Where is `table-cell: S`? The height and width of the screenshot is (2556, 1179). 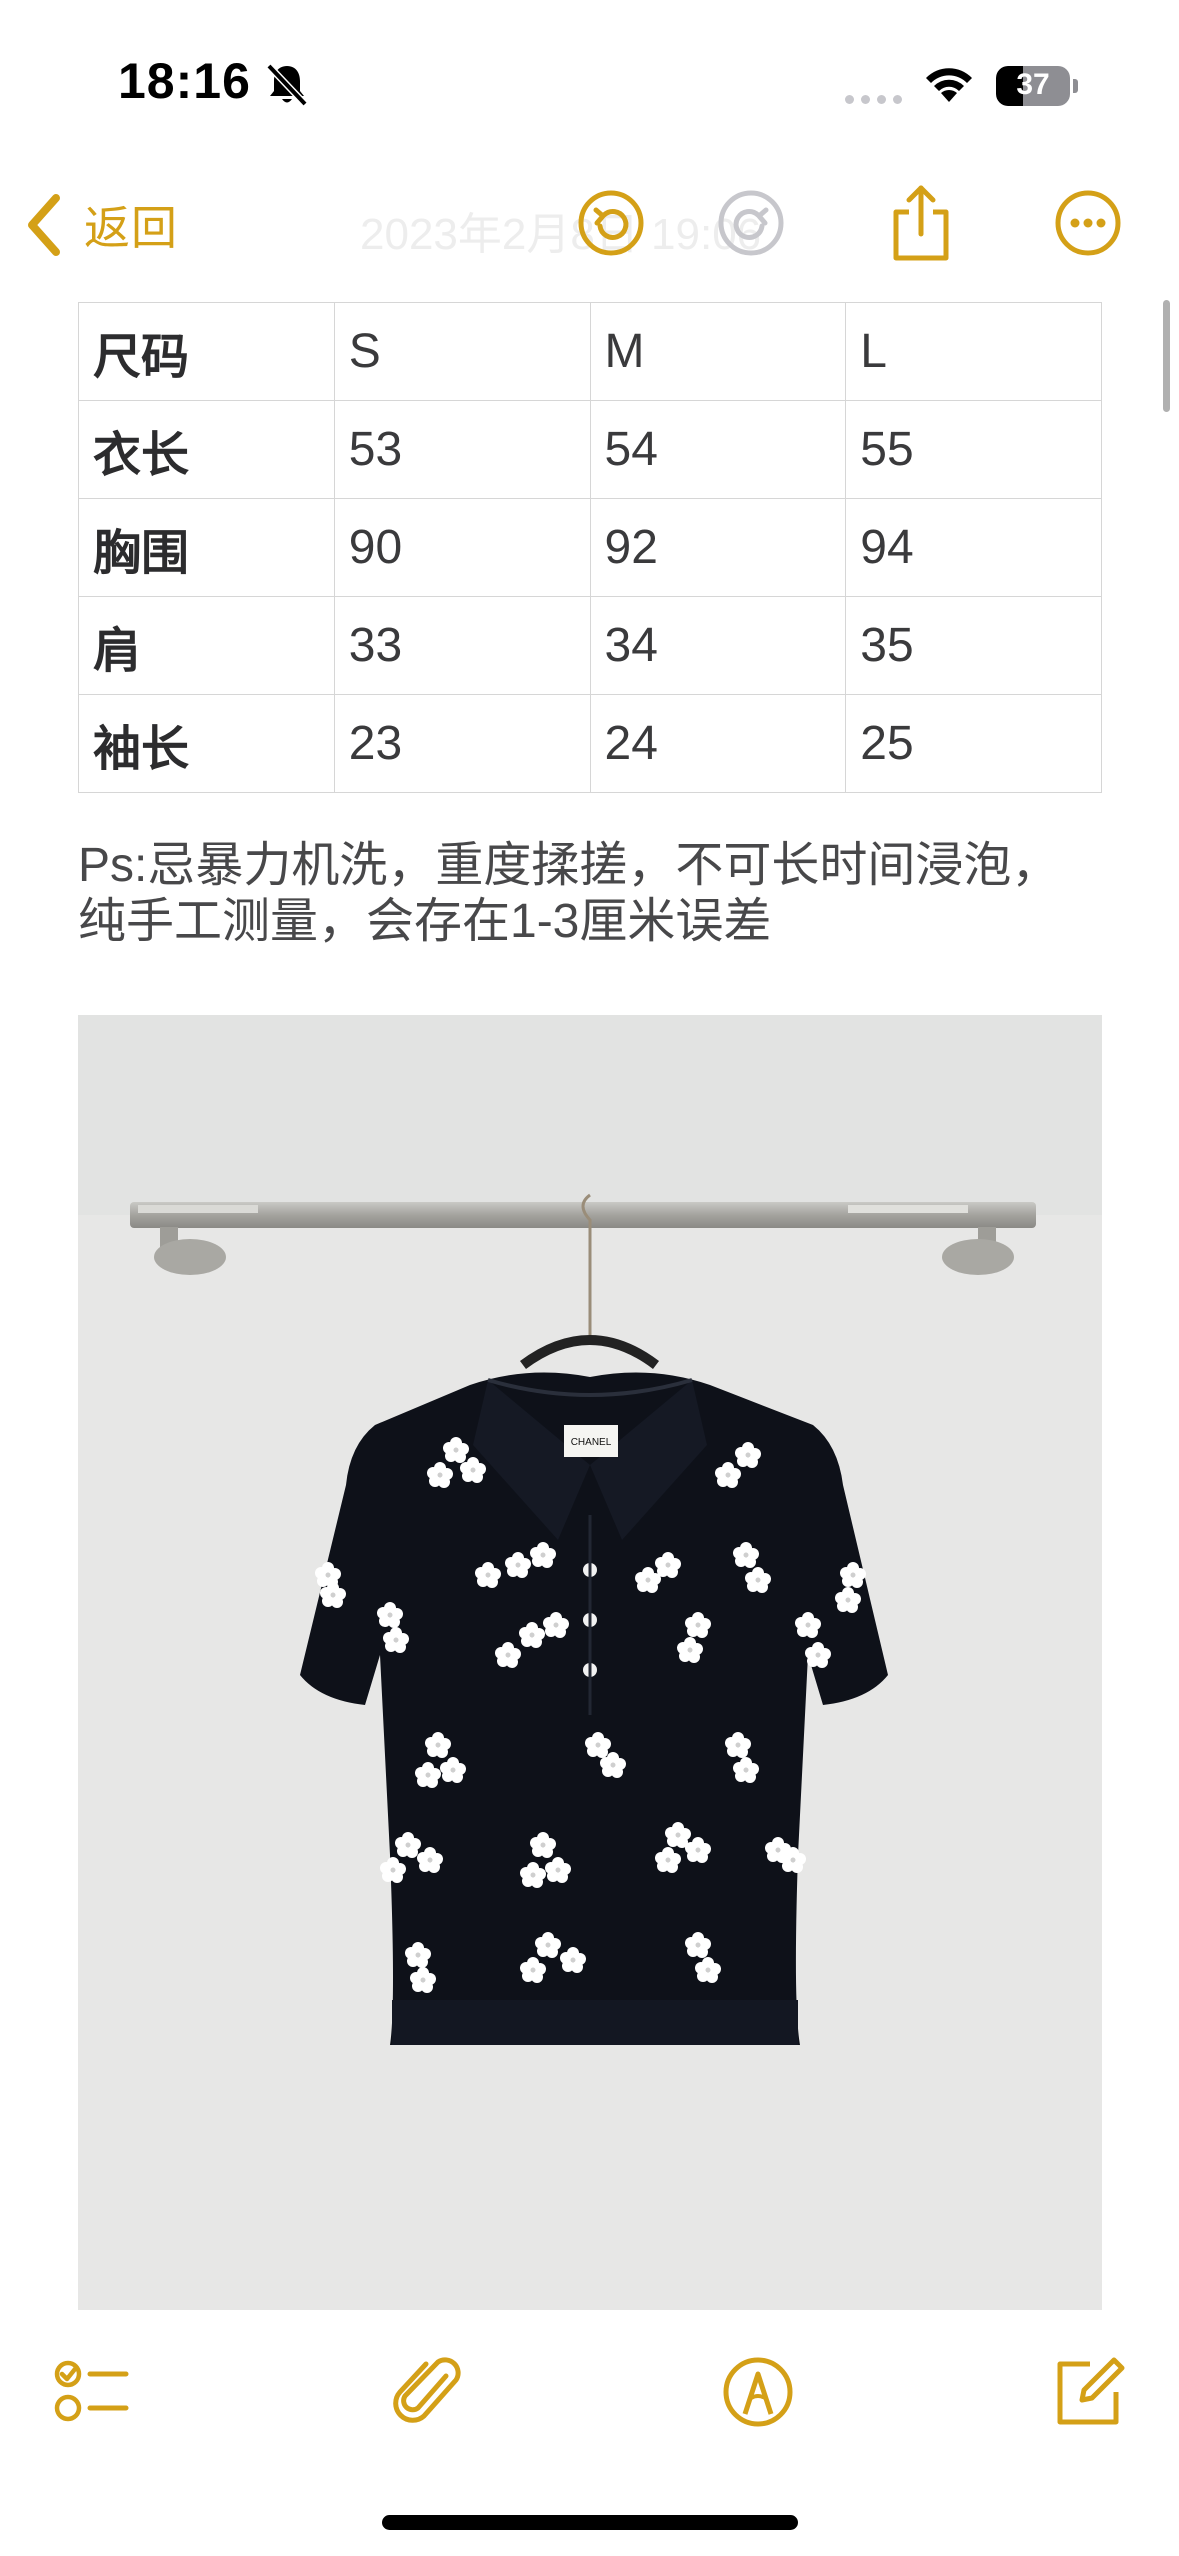 table-cell: S is located at coordinates (462, 351).